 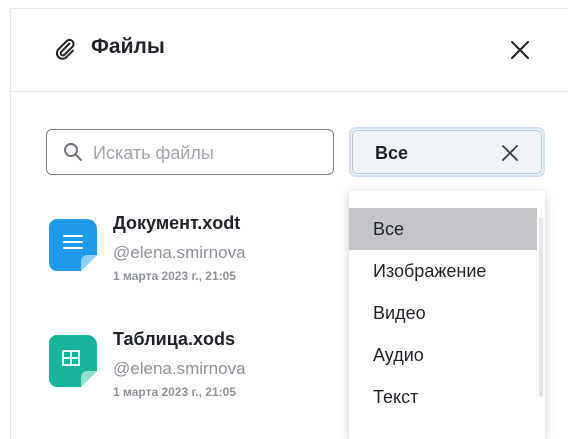 What do you see at coordinates (73, 152) in the screenshot?
I see `search-icon` at bounding box center [73, 152].